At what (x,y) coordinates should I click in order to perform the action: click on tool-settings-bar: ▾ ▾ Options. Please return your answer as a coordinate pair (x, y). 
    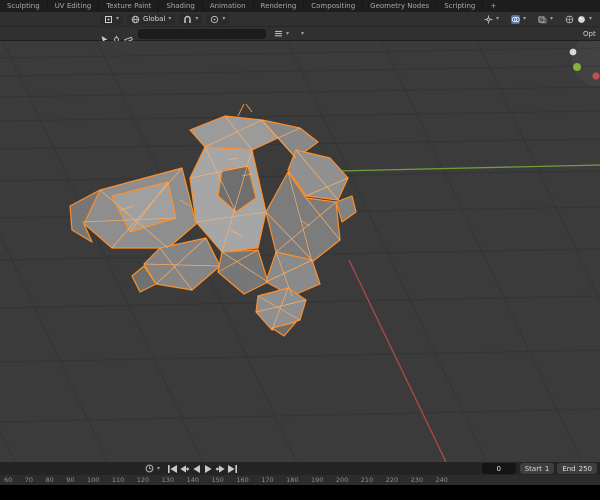
    Looking at the image, I should click on (300, 35).